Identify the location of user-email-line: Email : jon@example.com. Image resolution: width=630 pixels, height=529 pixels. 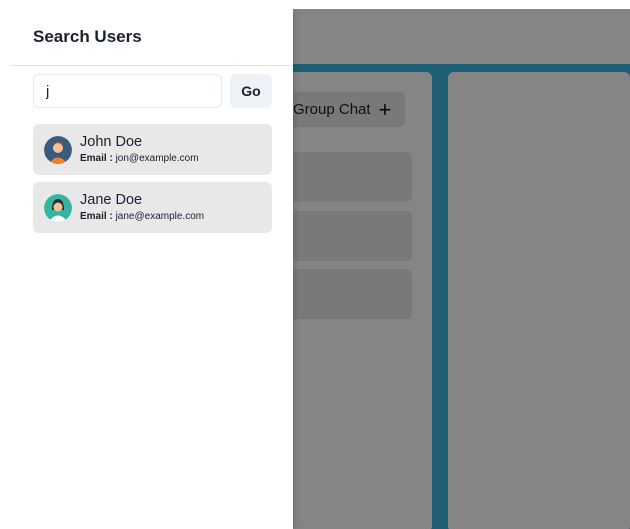
(139, 158).